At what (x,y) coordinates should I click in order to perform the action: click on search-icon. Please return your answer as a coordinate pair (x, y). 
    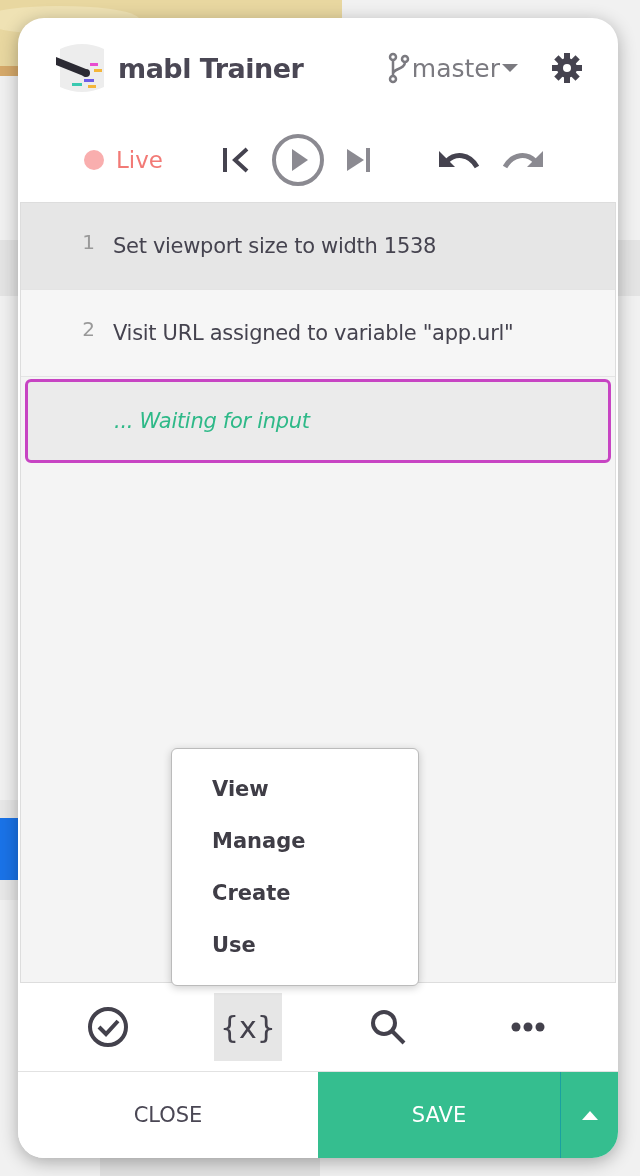
    Looking at the image, I should click on (388, 1027).